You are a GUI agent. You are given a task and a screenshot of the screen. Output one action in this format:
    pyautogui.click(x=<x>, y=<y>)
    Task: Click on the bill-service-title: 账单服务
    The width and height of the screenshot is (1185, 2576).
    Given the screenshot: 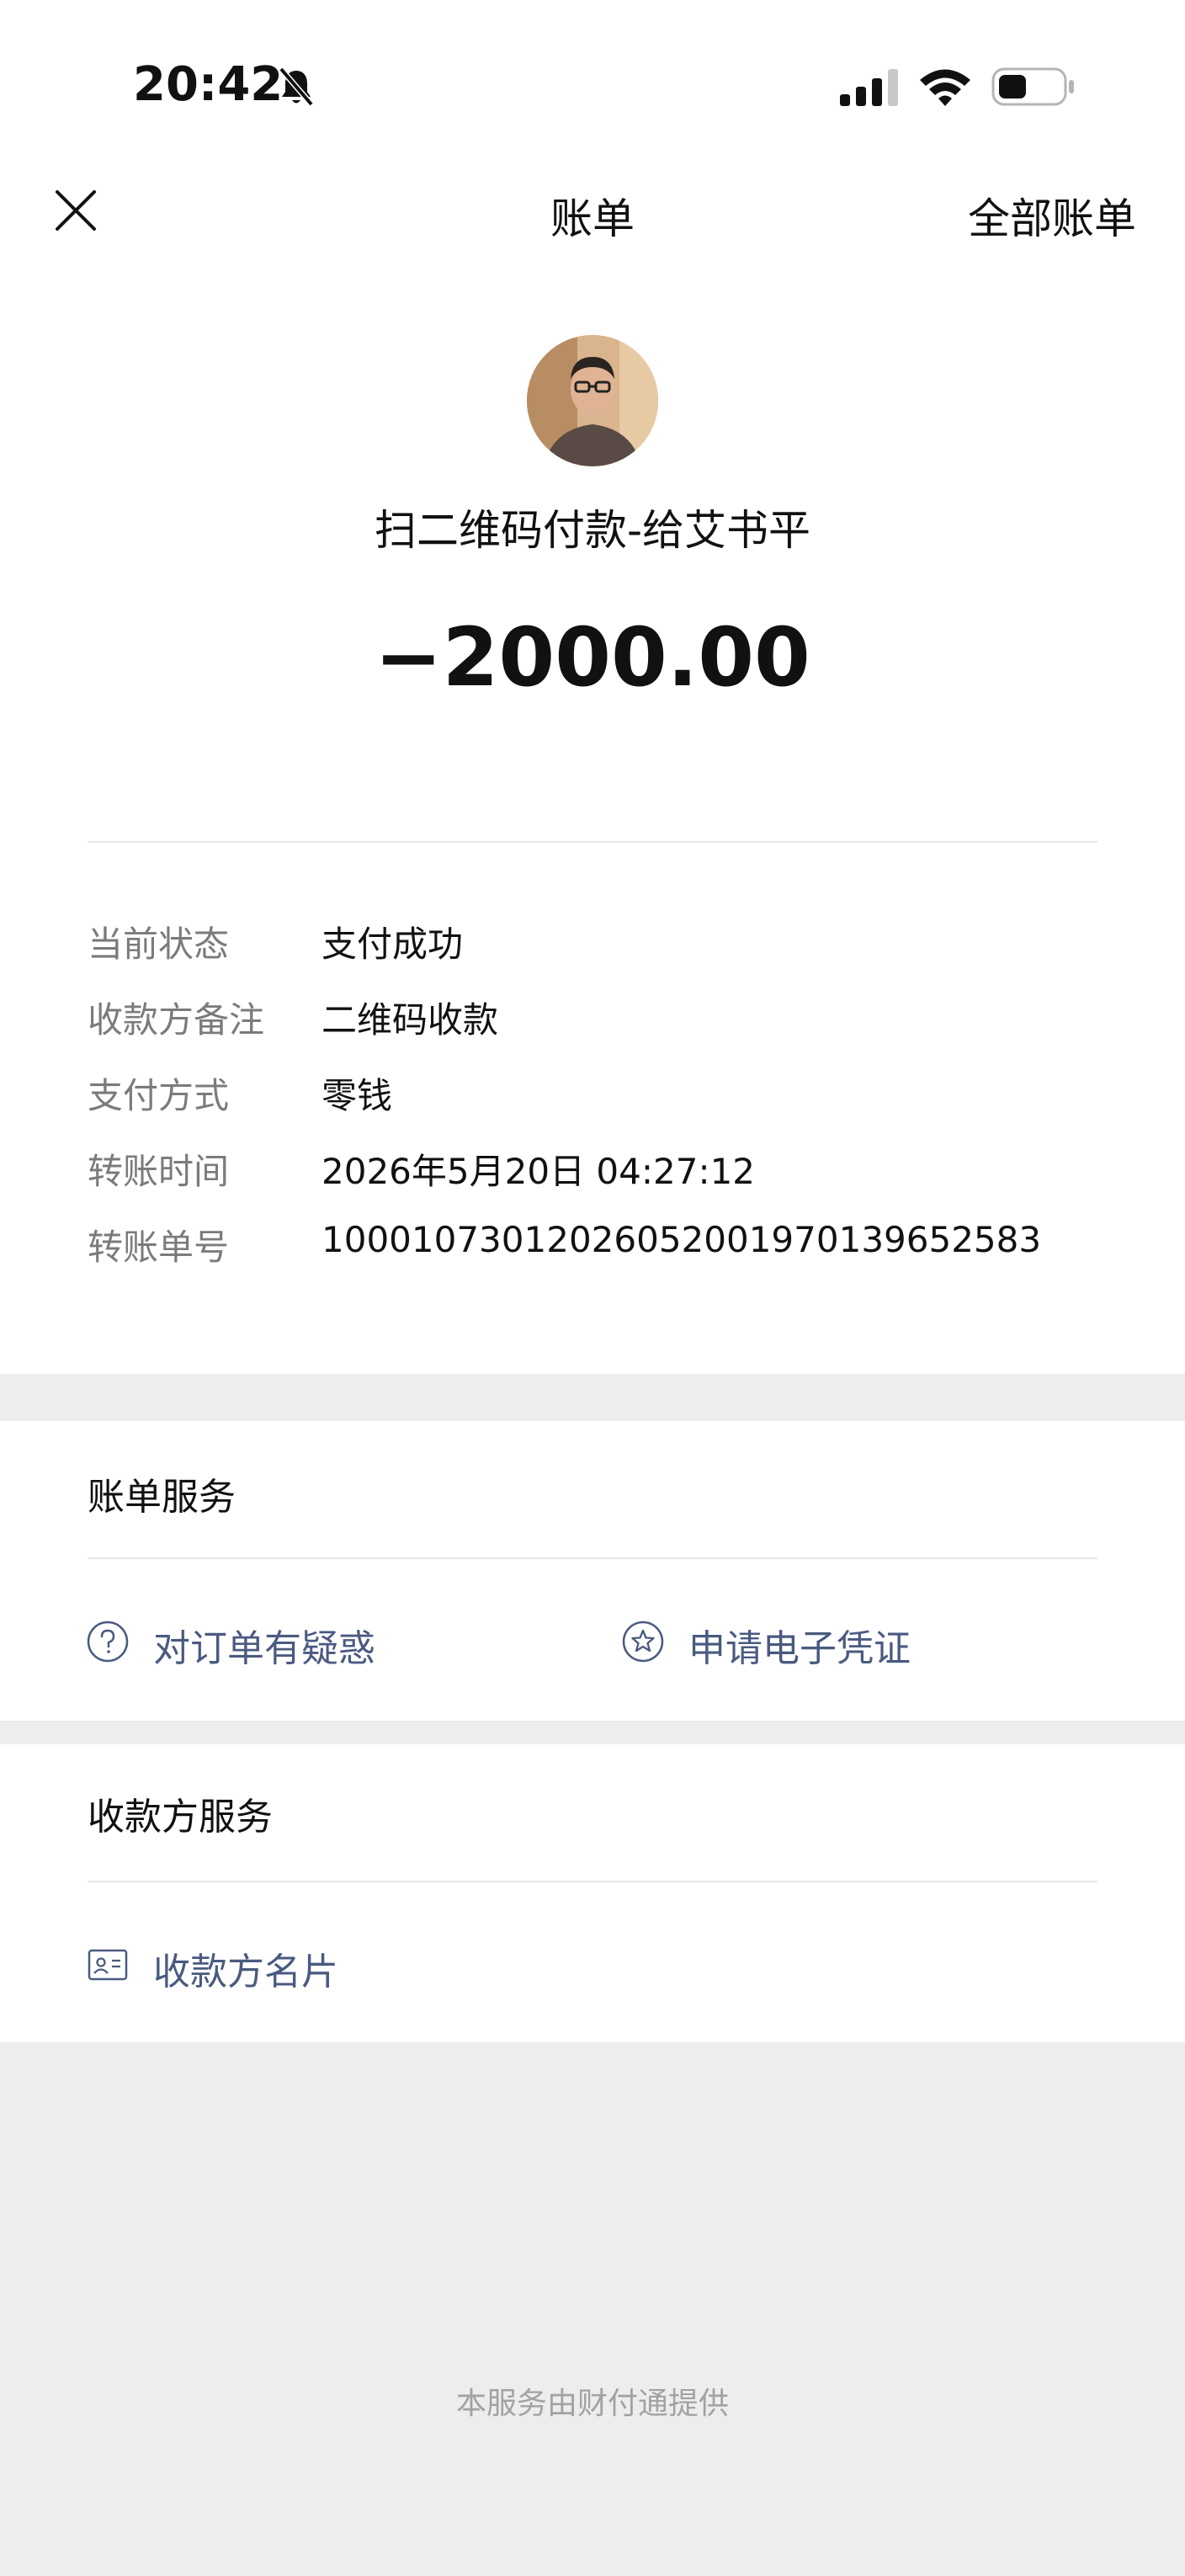 What is the action you would take?
    pyautogui.click(x=162, y=1497)
    